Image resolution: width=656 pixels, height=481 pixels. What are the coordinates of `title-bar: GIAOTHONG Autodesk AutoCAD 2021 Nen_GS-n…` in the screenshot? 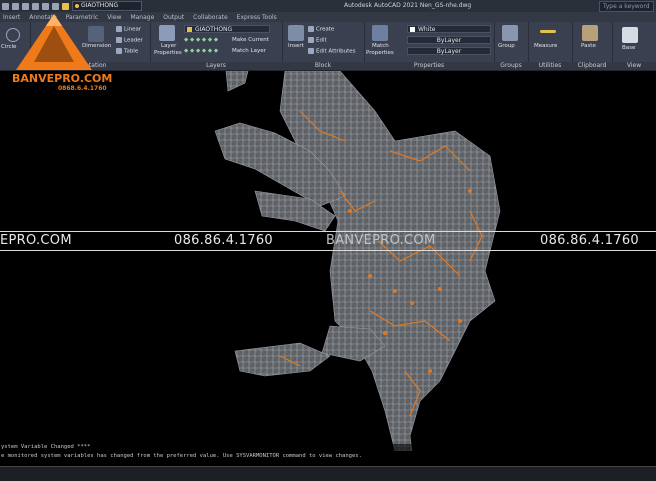 It's located at (328, 9).